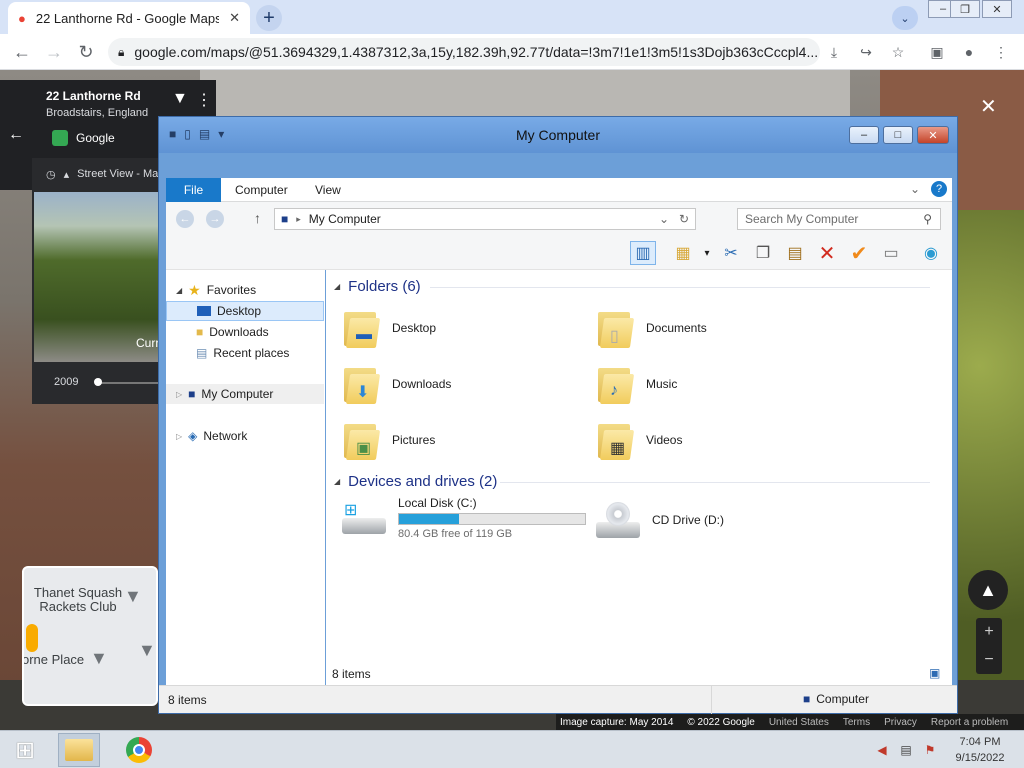 The image size is (1024, 768). I want to click on close-tab-icon: ✕, so click(234, 18).